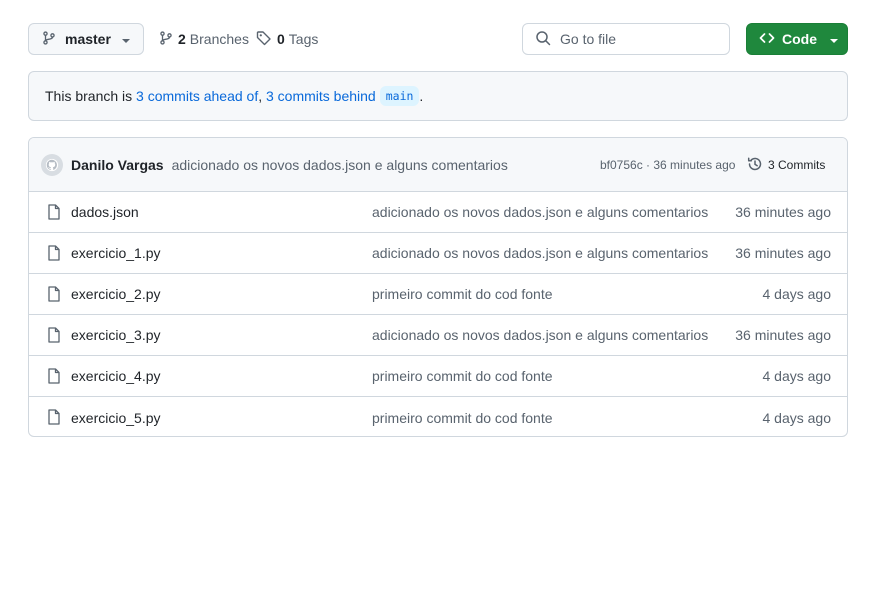 The width and height of the screenshot is (869, 599). I want to click on tag-icon, so click(264, 39).